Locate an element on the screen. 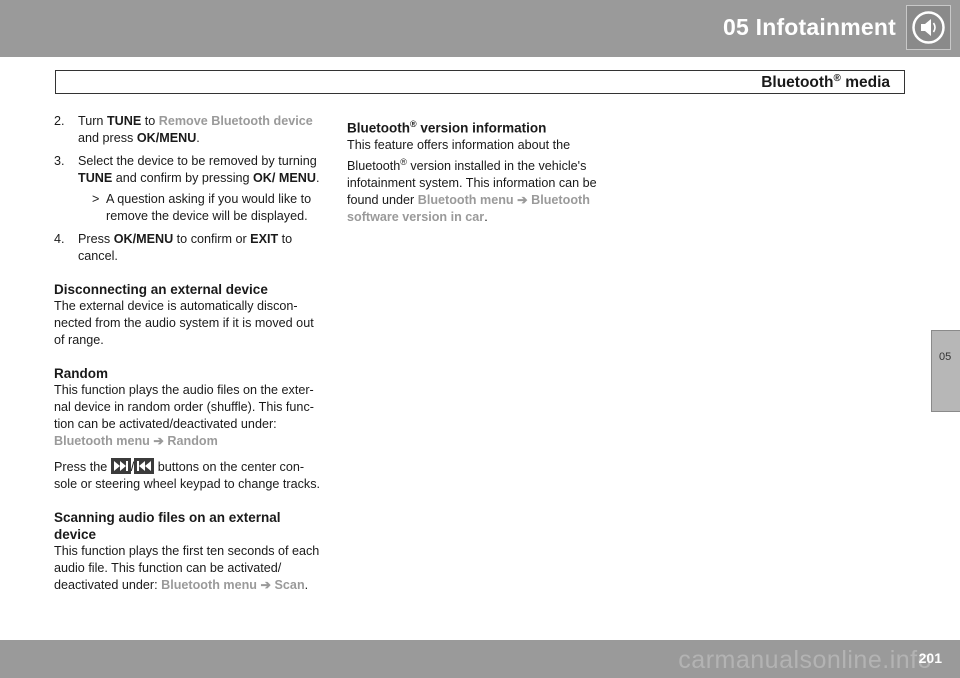 Image resolution: width=960 pixels, height=678 pixels. next-track-icon is located at coordinates (120, 466).